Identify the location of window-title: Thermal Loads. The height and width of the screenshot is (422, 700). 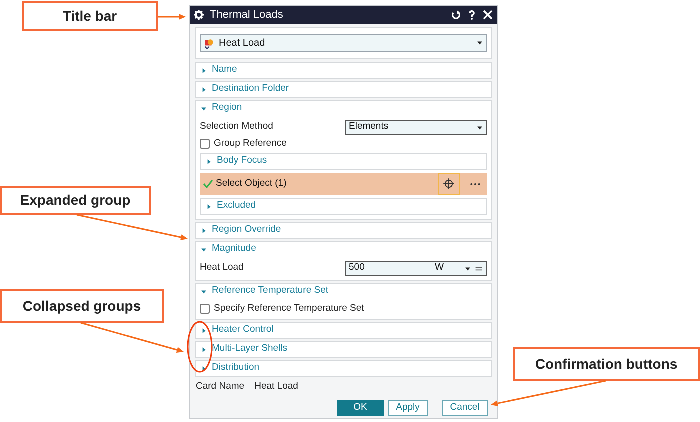
(247, 15).